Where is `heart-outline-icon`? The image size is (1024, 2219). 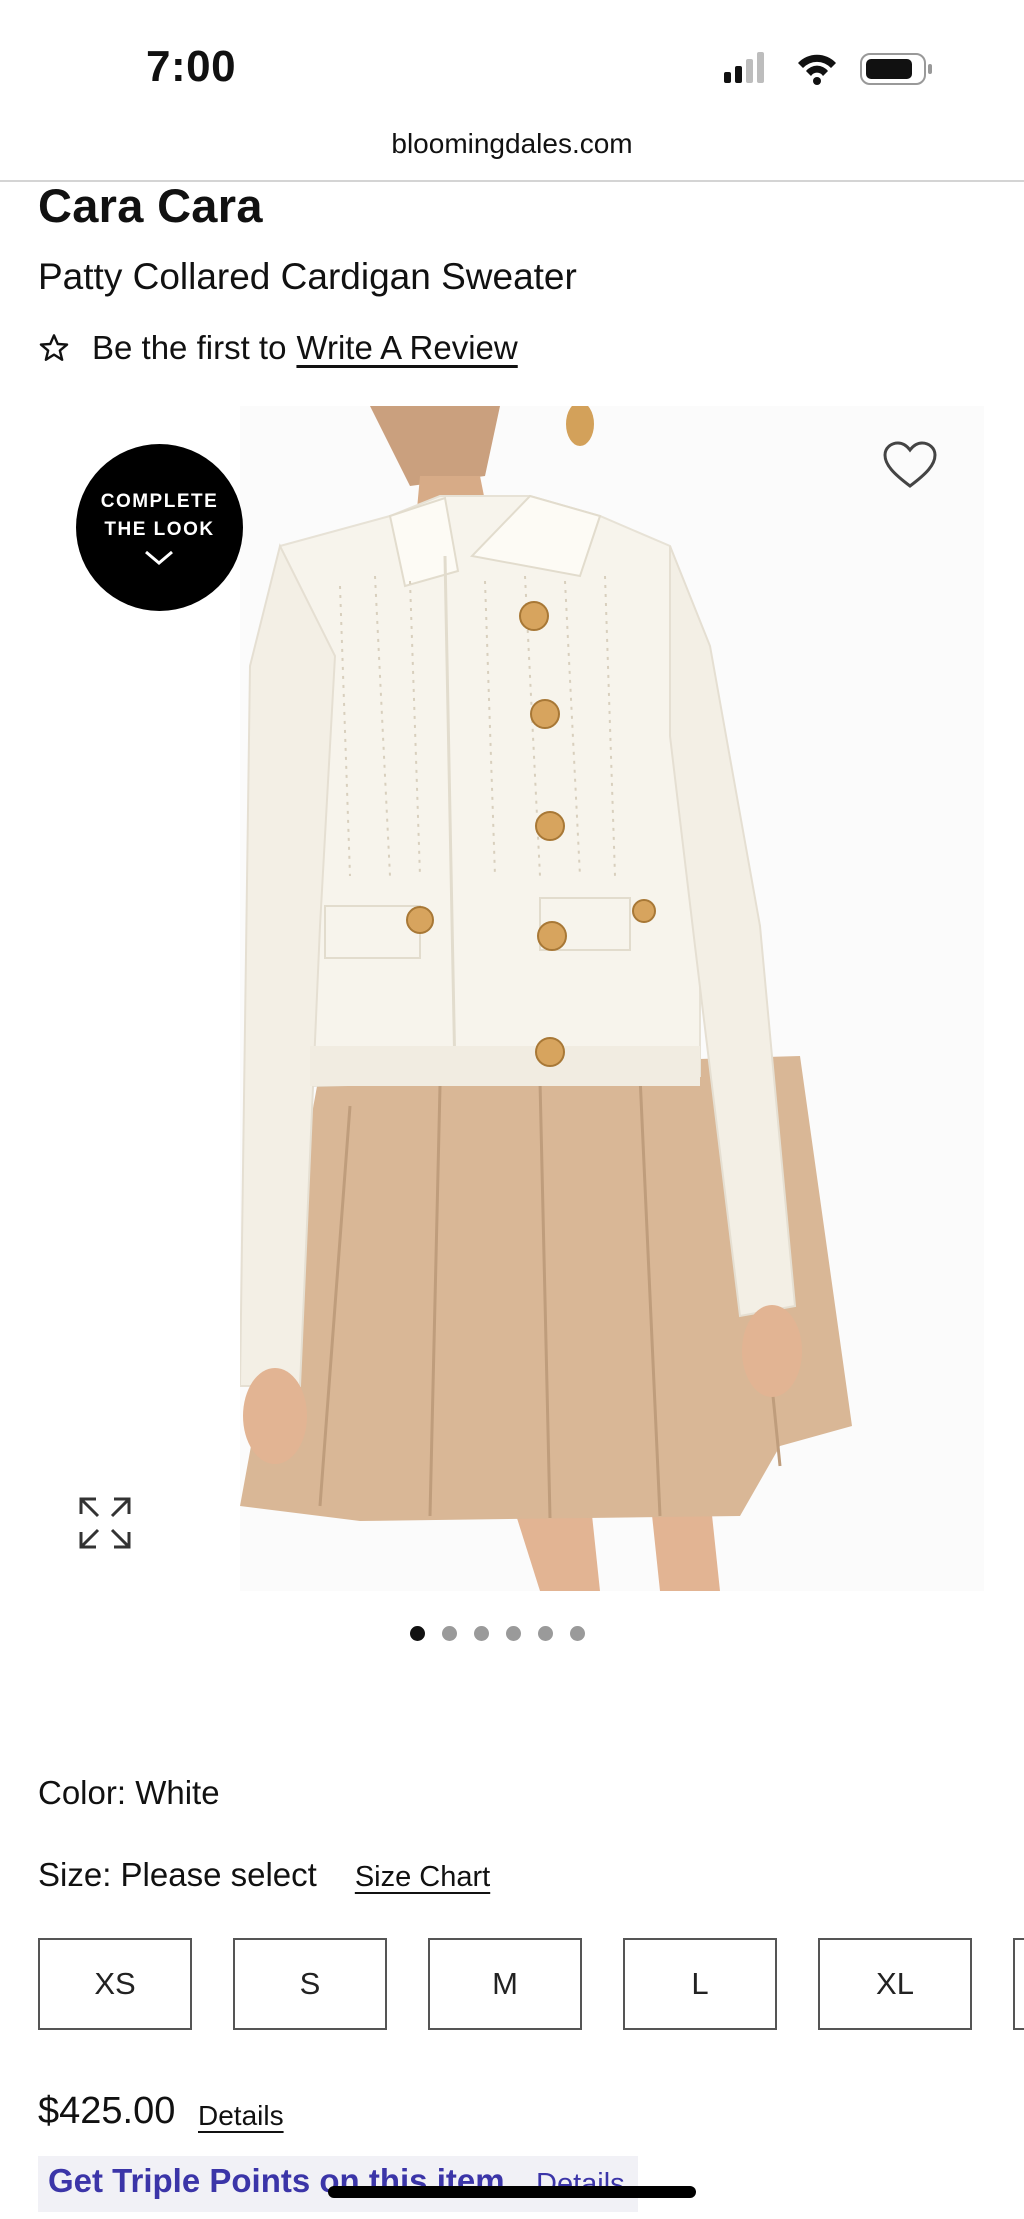
heart-outline-icon is located at coordinates (910, 465).